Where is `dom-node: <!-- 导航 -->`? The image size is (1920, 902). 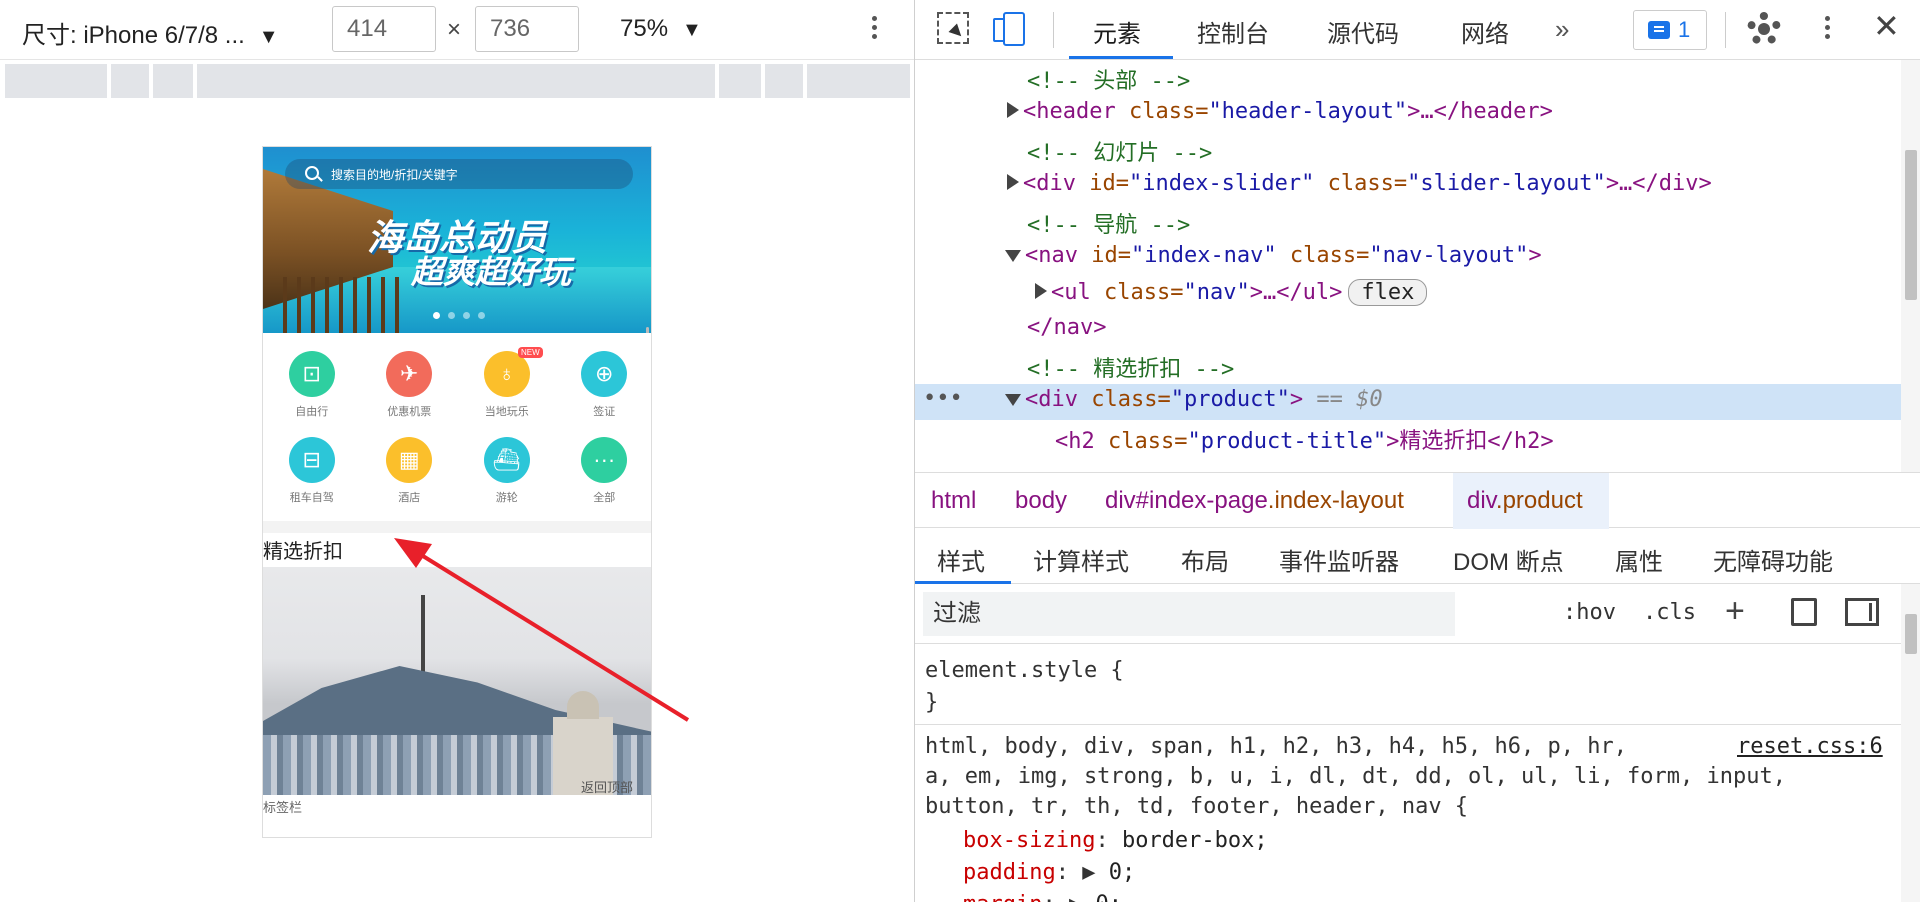
dom-node: <!-- 导航 --> is located at coordinates (1408, 222).